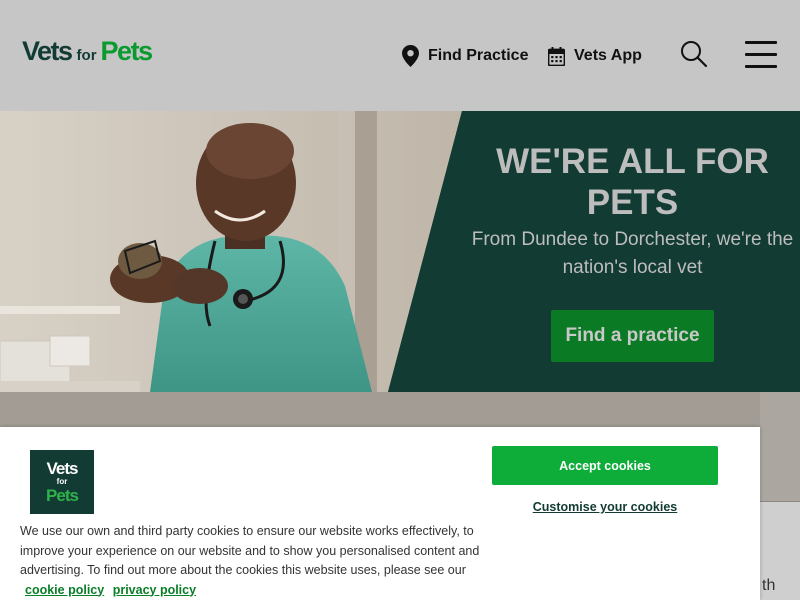  I want to click on map-pin-icon, so click(410, 56).